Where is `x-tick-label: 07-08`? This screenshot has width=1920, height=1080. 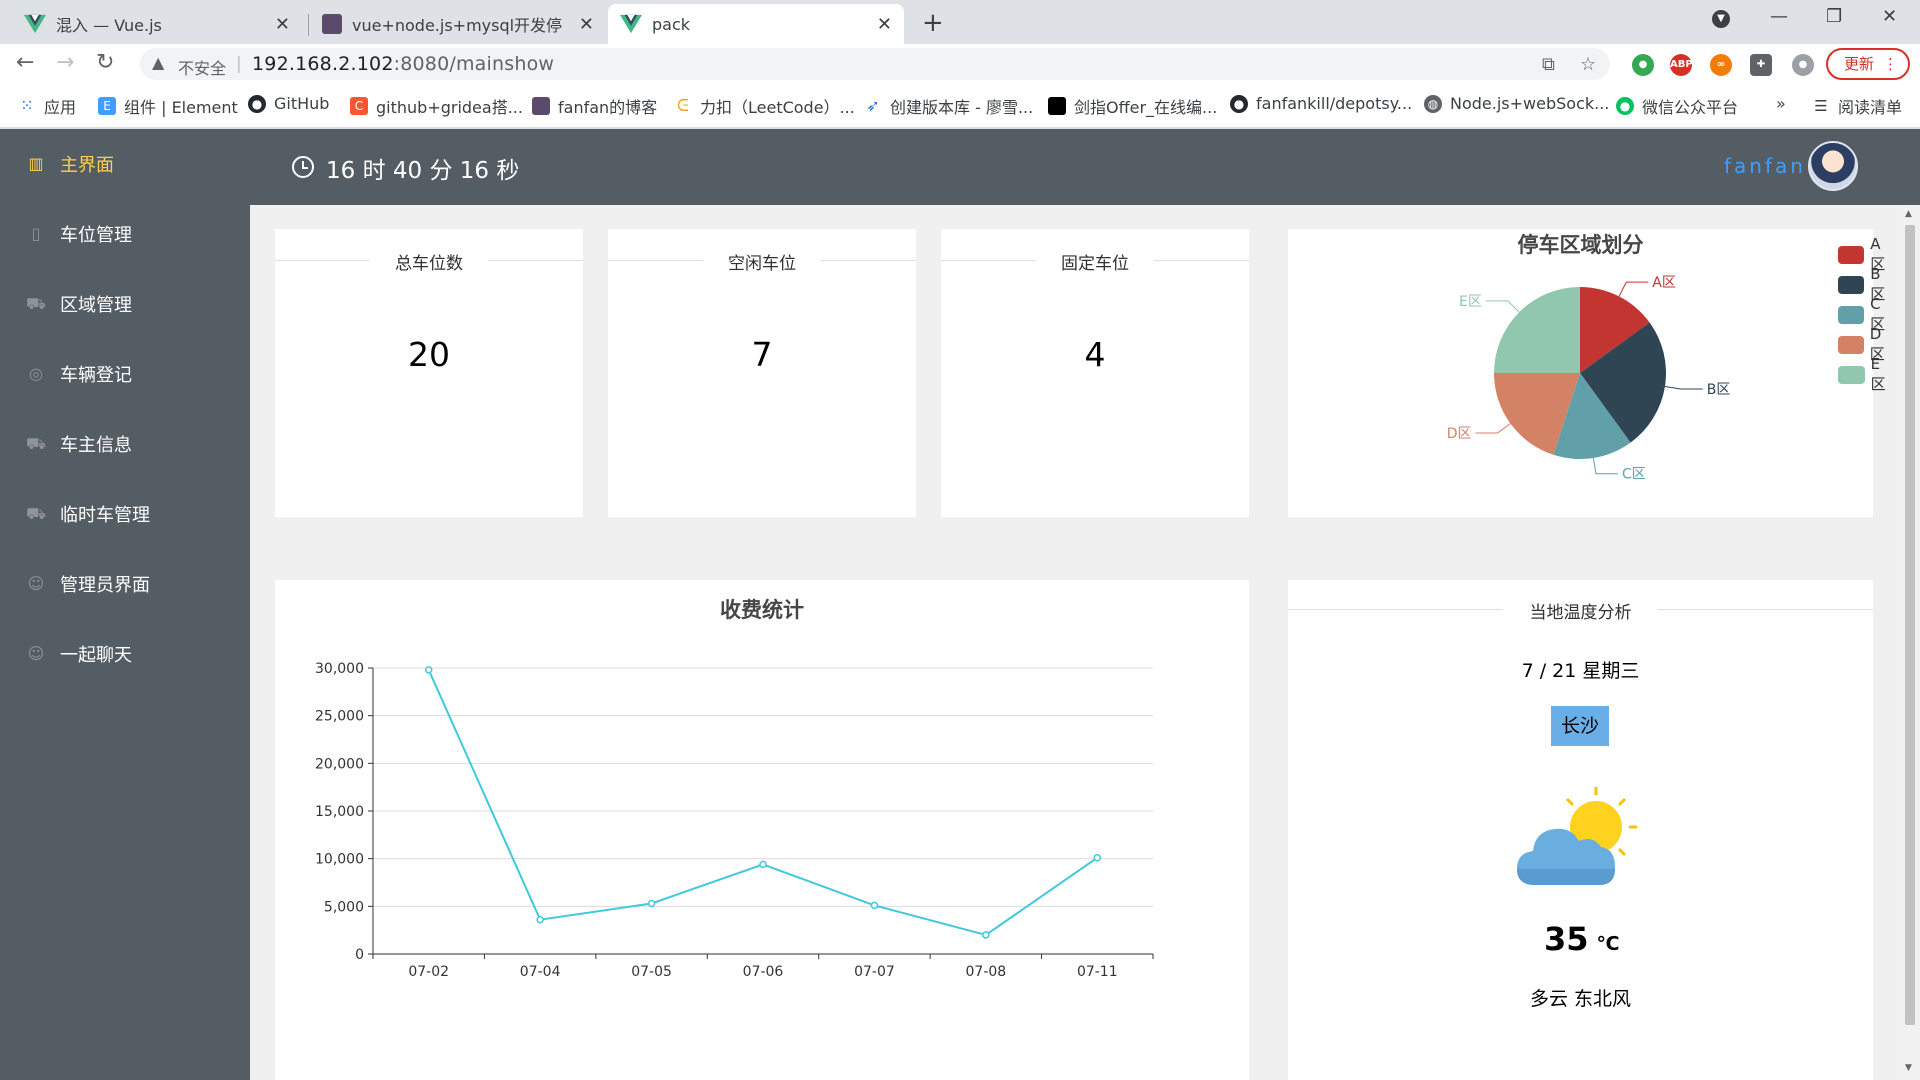
x-tick-label: 07-08 is located at coordinates (986, 972).